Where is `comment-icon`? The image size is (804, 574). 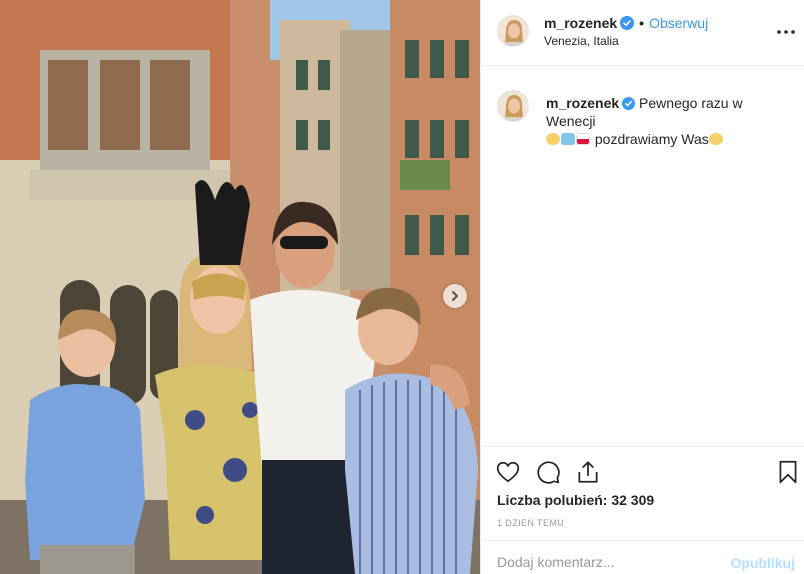 comment-icon is located at coordinates (548, 472).